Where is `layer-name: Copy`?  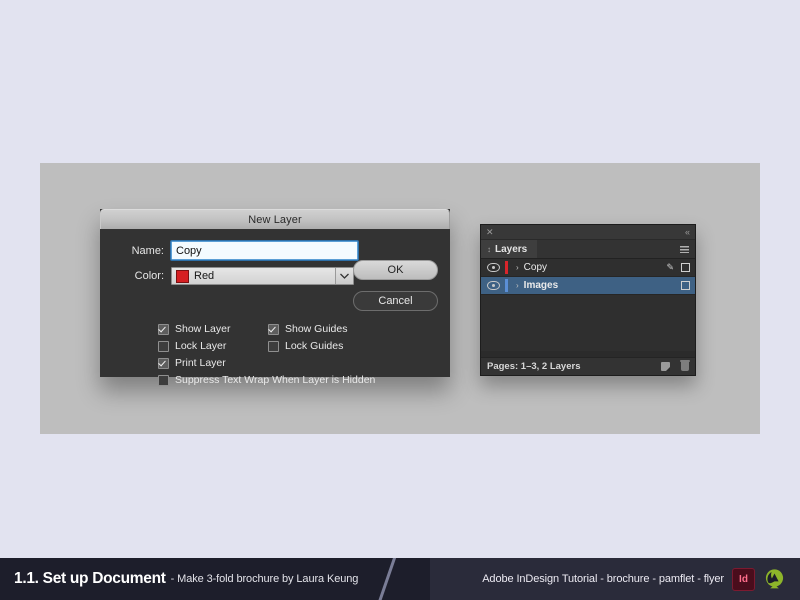 layer-name: Copy is located at coordinates (535, 267).